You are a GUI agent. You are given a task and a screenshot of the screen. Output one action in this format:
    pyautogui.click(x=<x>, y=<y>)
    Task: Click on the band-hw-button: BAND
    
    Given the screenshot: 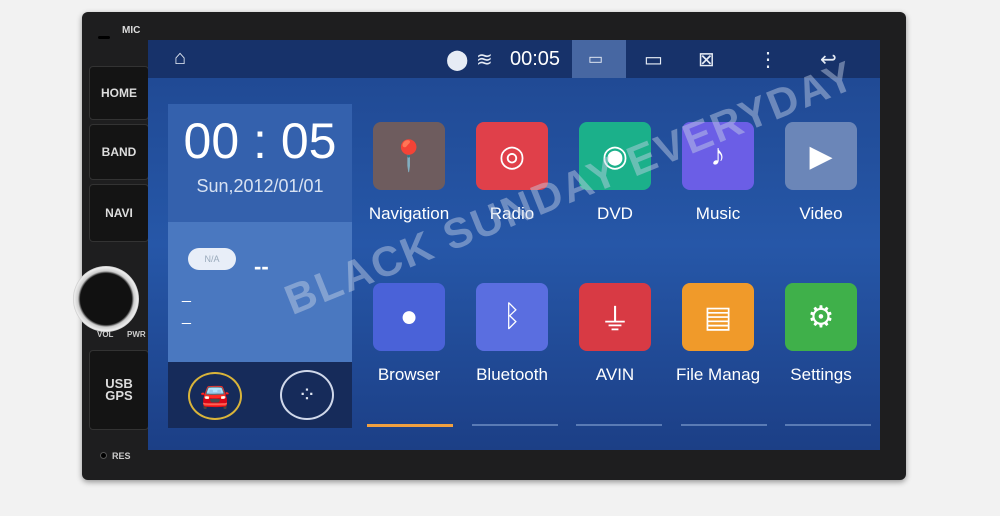 What is the action you would take?
    pyautogui.click(x=119, y=152)
    